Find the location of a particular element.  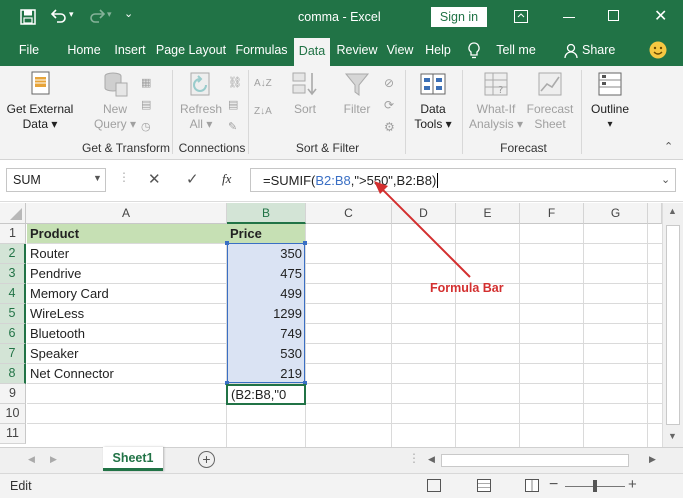

cell-product: Pendrive is located at coordinates (126, 274).